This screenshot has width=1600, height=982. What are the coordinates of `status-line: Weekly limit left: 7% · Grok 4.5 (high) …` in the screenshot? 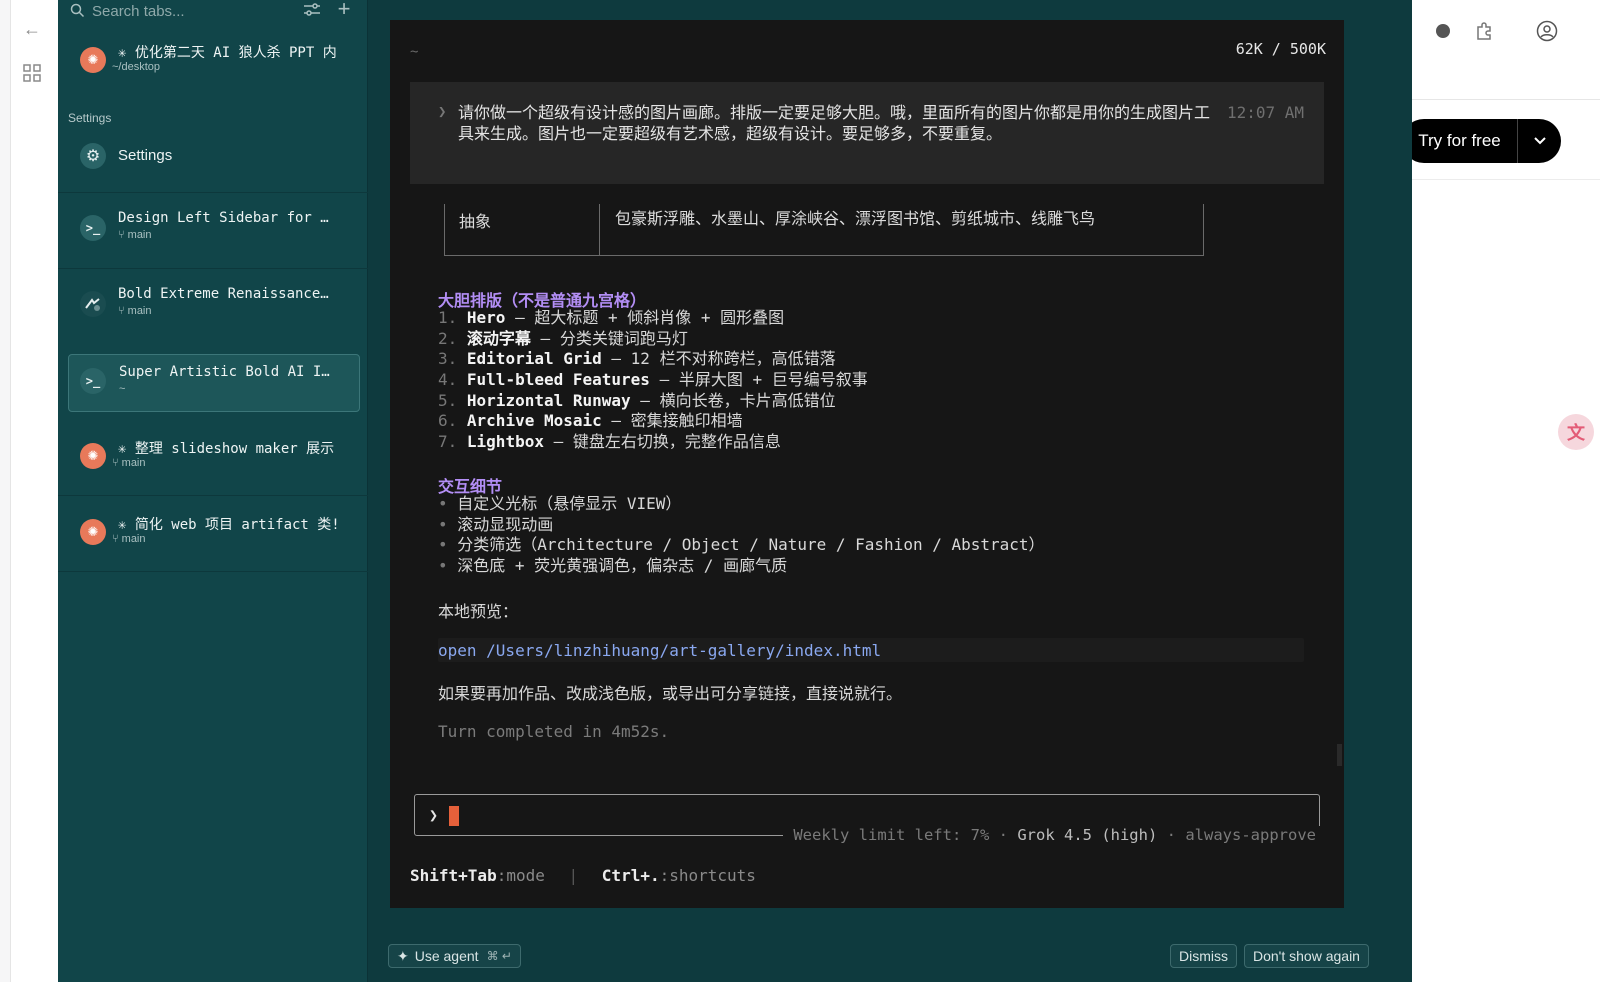 It's located at (1054, 835).